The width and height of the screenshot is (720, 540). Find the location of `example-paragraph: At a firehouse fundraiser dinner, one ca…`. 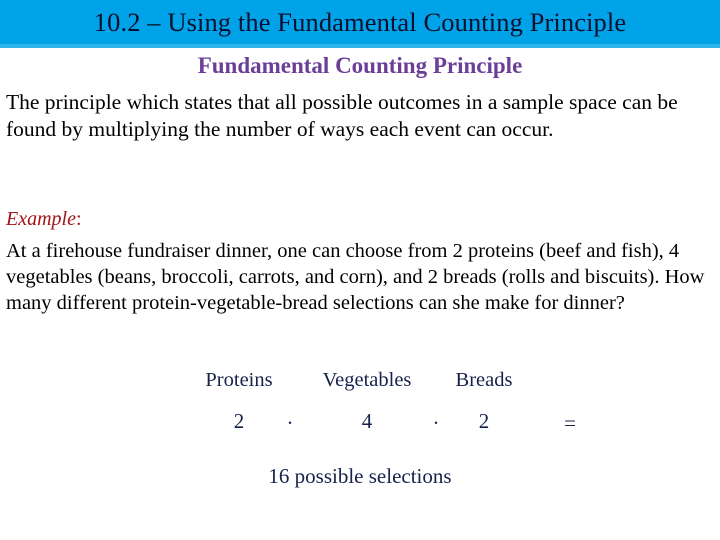

example-paragraph: At a firehouse fundraiser dinner, one ca… is located at coordinates (355, 277).